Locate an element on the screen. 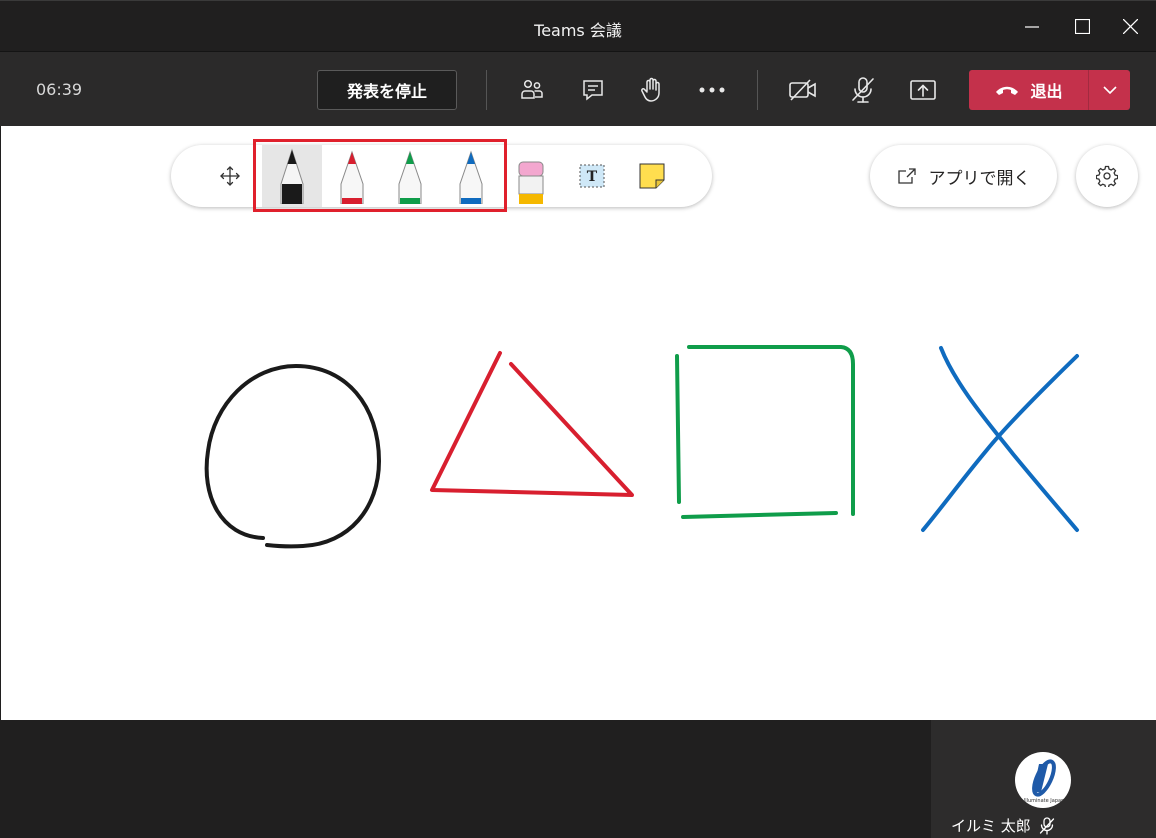  company-logo-icon: Illuminate Japan is located at coordinates (1044, 781).